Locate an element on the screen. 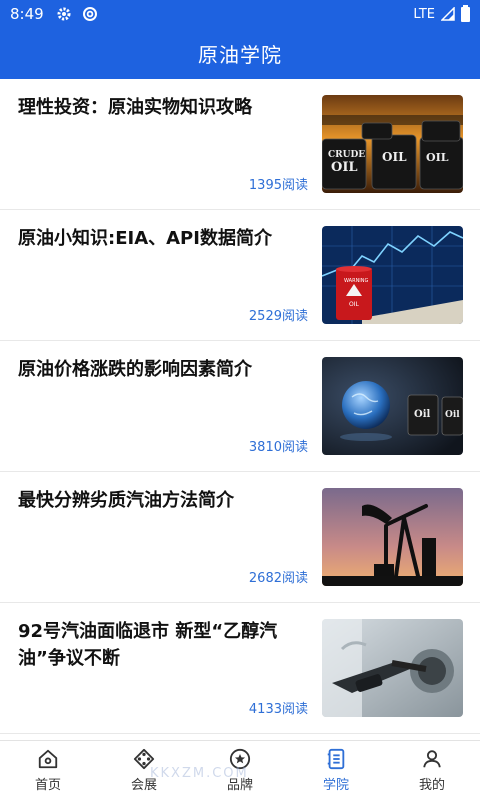 This screenshot has height=800, width=480. read-count: 2529阅读 is located at coordinates (278, 316).